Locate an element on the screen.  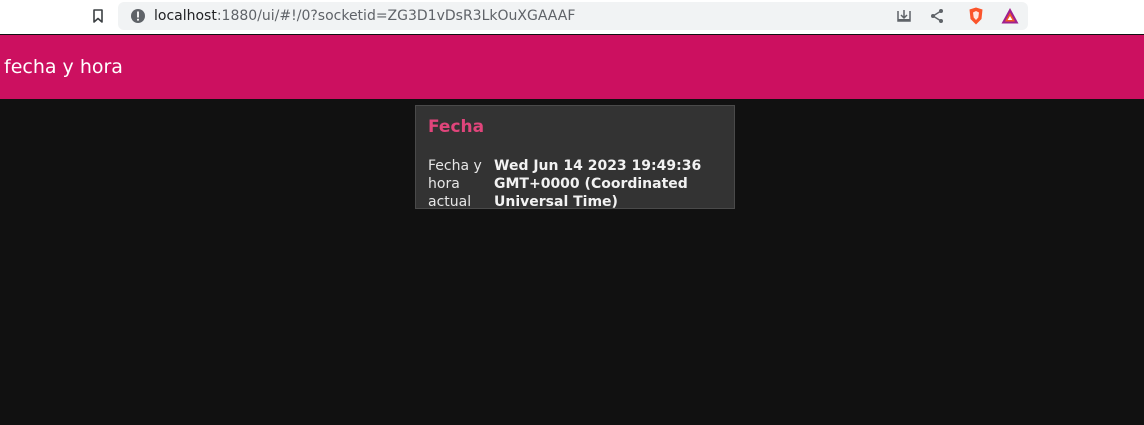
brave-rewards-icon is located at coordinates (1010, 16).